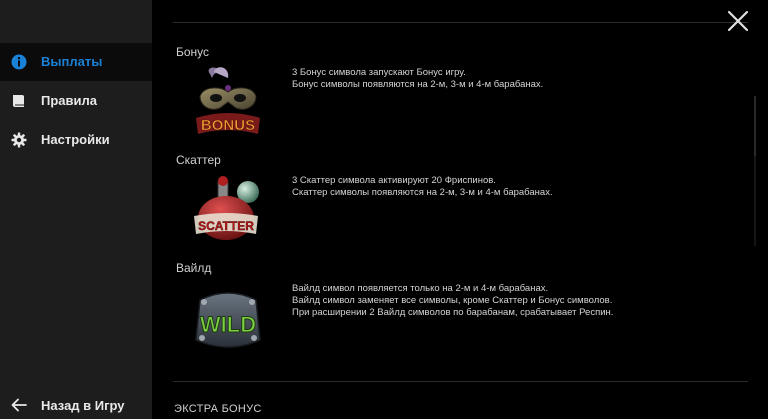  Describe the element at coordinates (198, 160) in the screenshot. I see `section-title-scatter: Скаттер` at that location.